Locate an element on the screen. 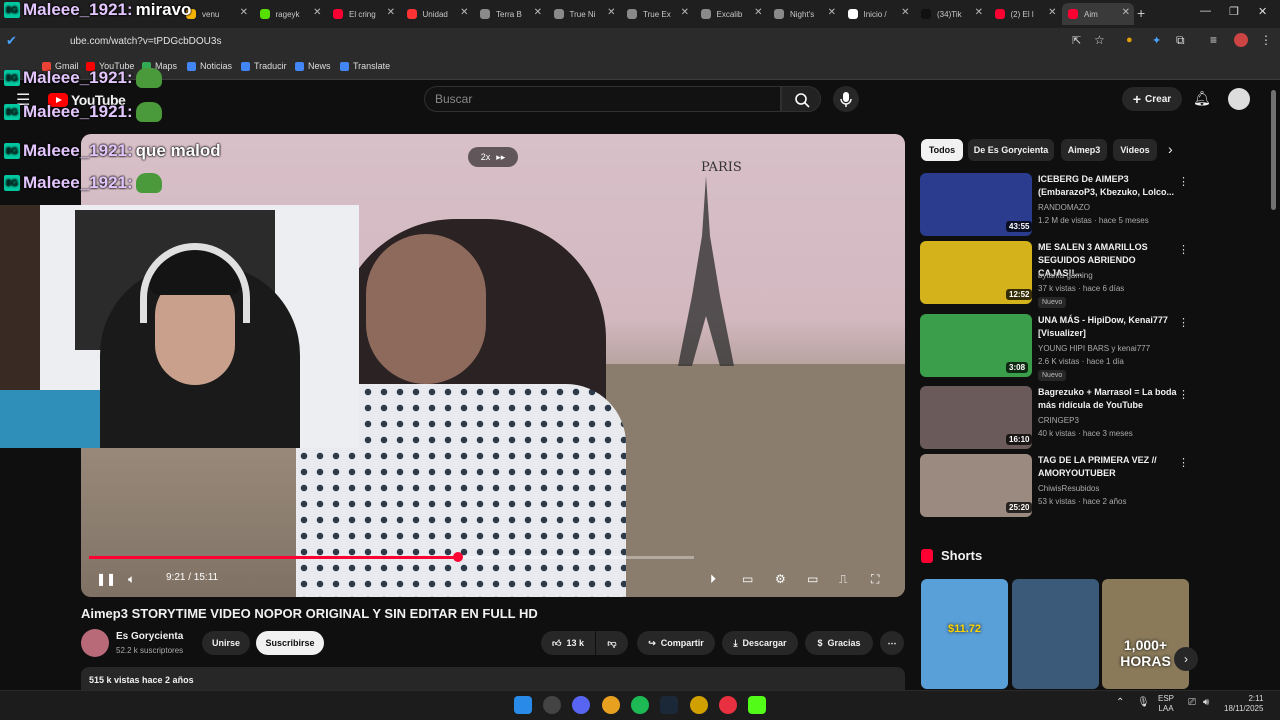 This screenshot has width=1280, height=720. close-window-button: ✕ is located at coordinates (1262, 11).